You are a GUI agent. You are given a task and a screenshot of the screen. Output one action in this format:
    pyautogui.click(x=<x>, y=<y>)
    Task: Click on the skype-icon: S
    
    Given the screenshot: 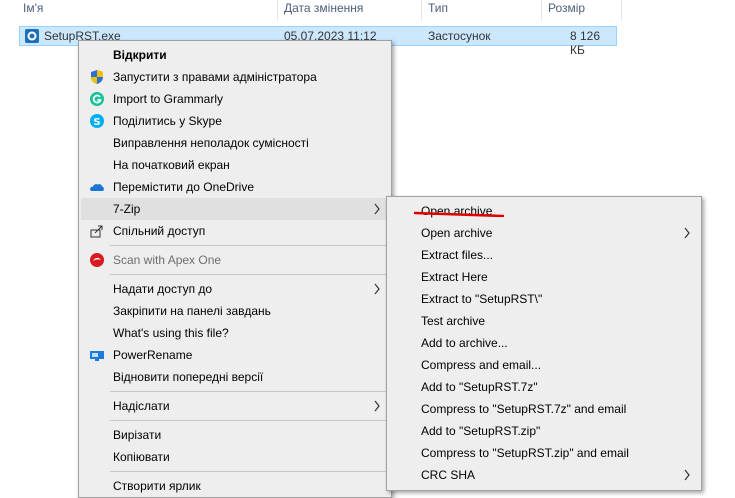 What is the action you would take?
    pyautogui.click(x=97, y=121)
    